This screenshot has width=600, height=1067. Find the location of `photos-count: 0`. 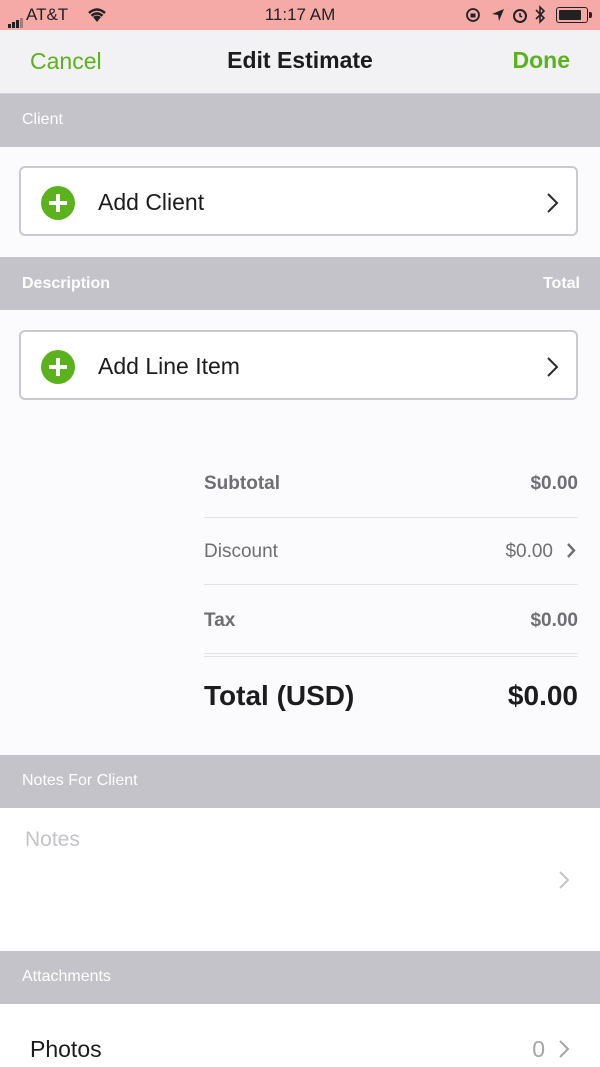

photos-count: 0 is located at coordinates (538, 1049).